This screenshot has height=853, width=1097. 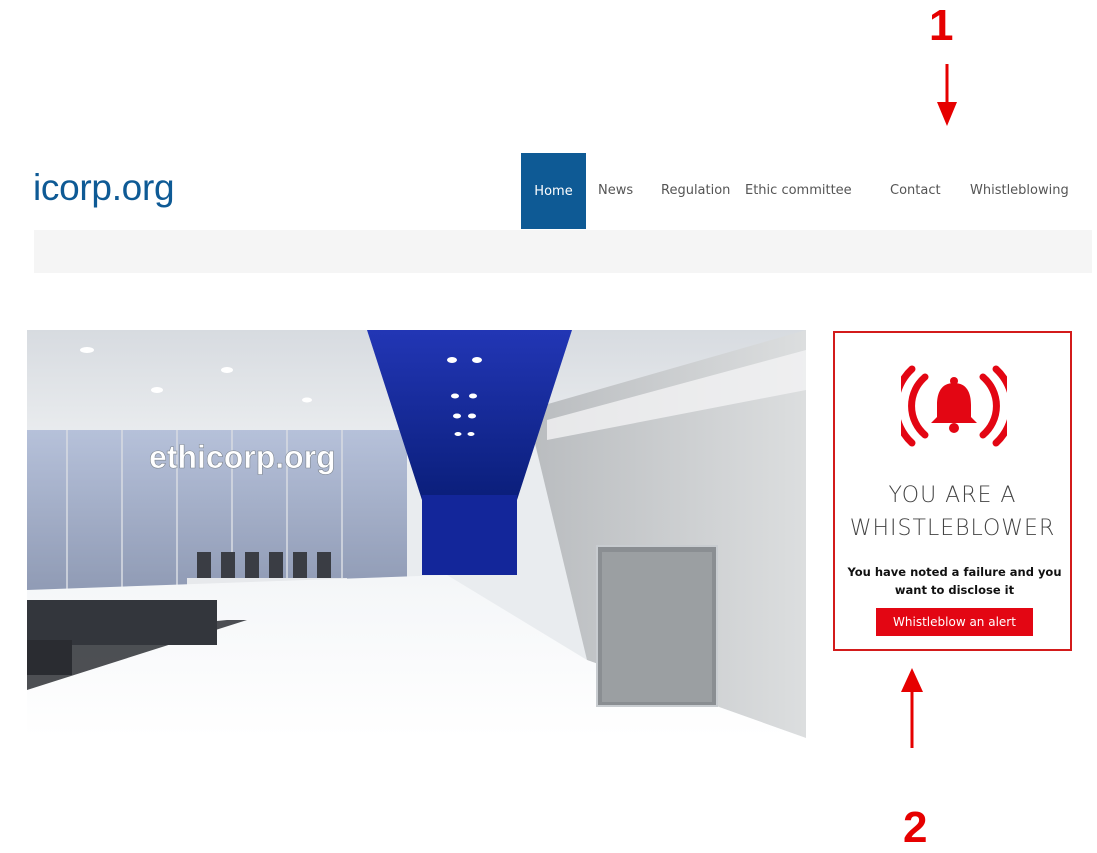 I want to click on nav-item-ethic-committee: Ethic committee, so click(x=798, y=191).